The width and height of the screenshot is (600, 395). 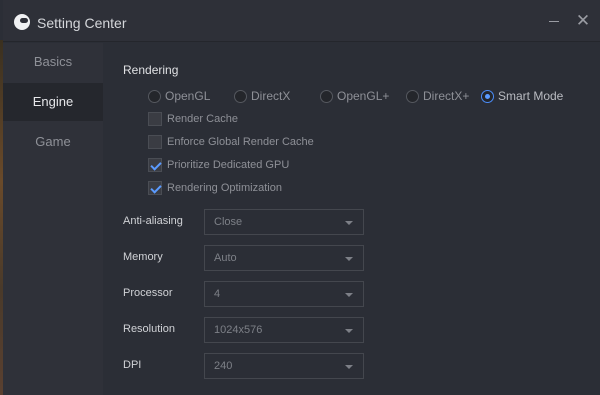 I want to click on minimize-button, so click(x=554, y=21).